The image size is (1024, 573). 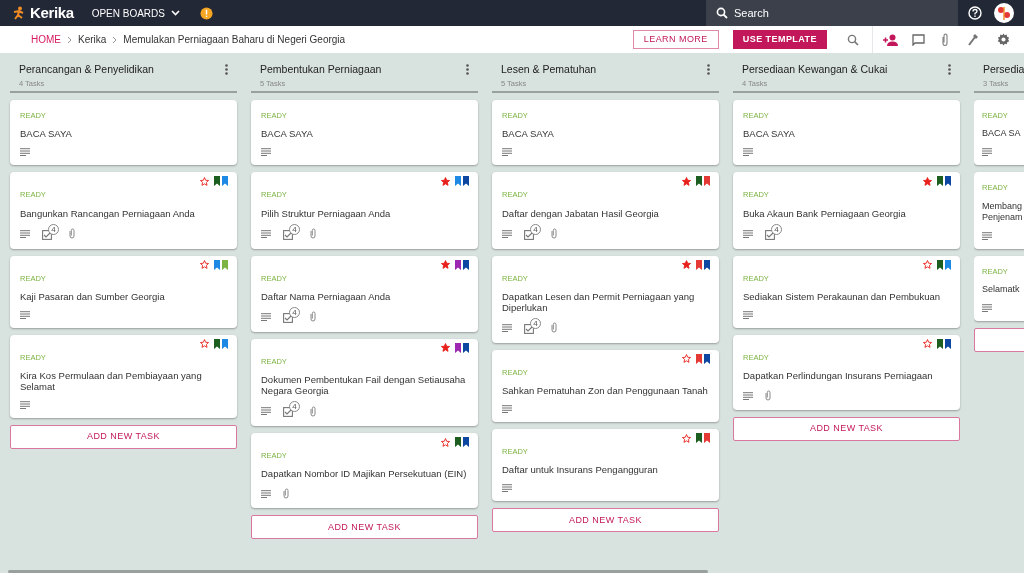 What do you see at coordinates (326, 213) in the screenshot?
I see `task-title: Pilih Struktur Perniagaan Anda` at bounding box center [326, 213].